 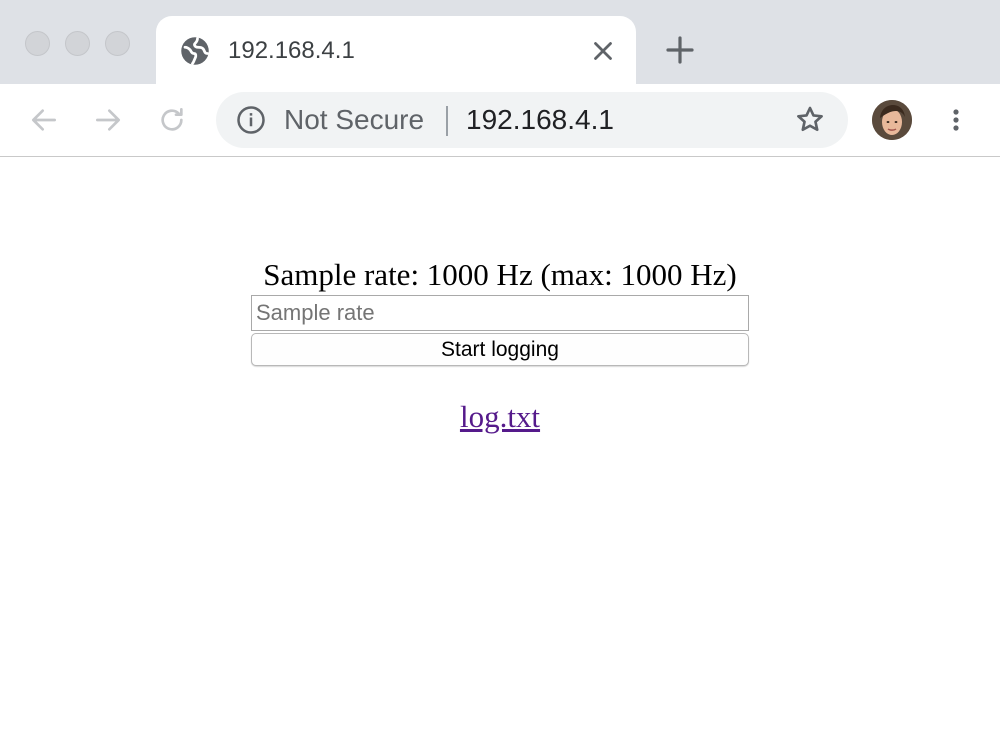 What do you see at coordinates (108, 120) in the screenshot?
I see `forward-arrow-icon` at bounding box center [108, 120].